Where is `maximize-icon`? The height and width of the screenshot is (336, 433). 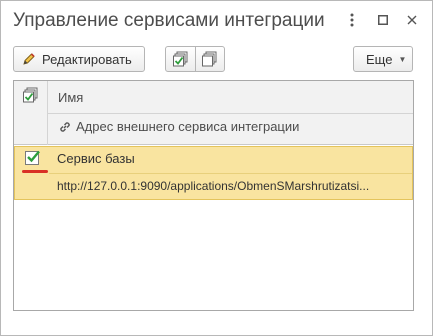
maximize-icon is located at coordinates (383, 20).